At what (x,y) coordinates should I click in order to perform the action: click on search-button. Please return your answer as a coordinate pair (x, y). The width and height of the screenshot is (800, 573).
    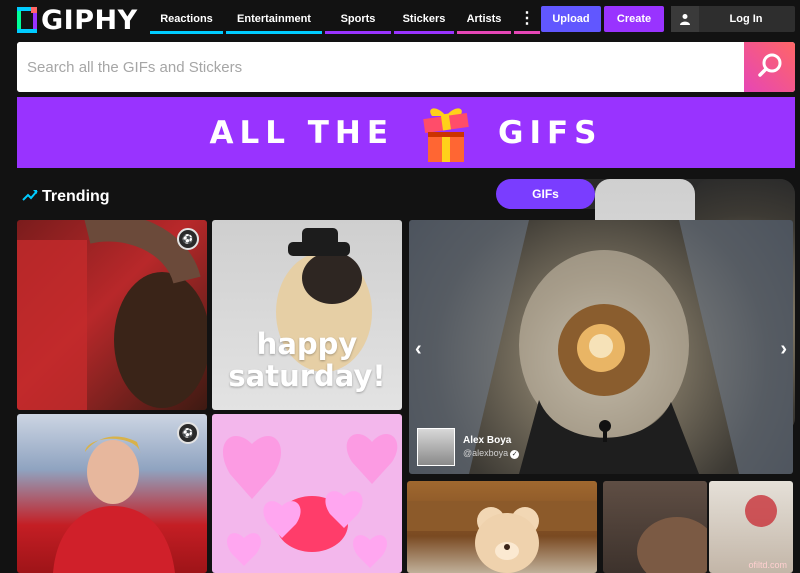
    Looking at the image, I should click on (769, 67).